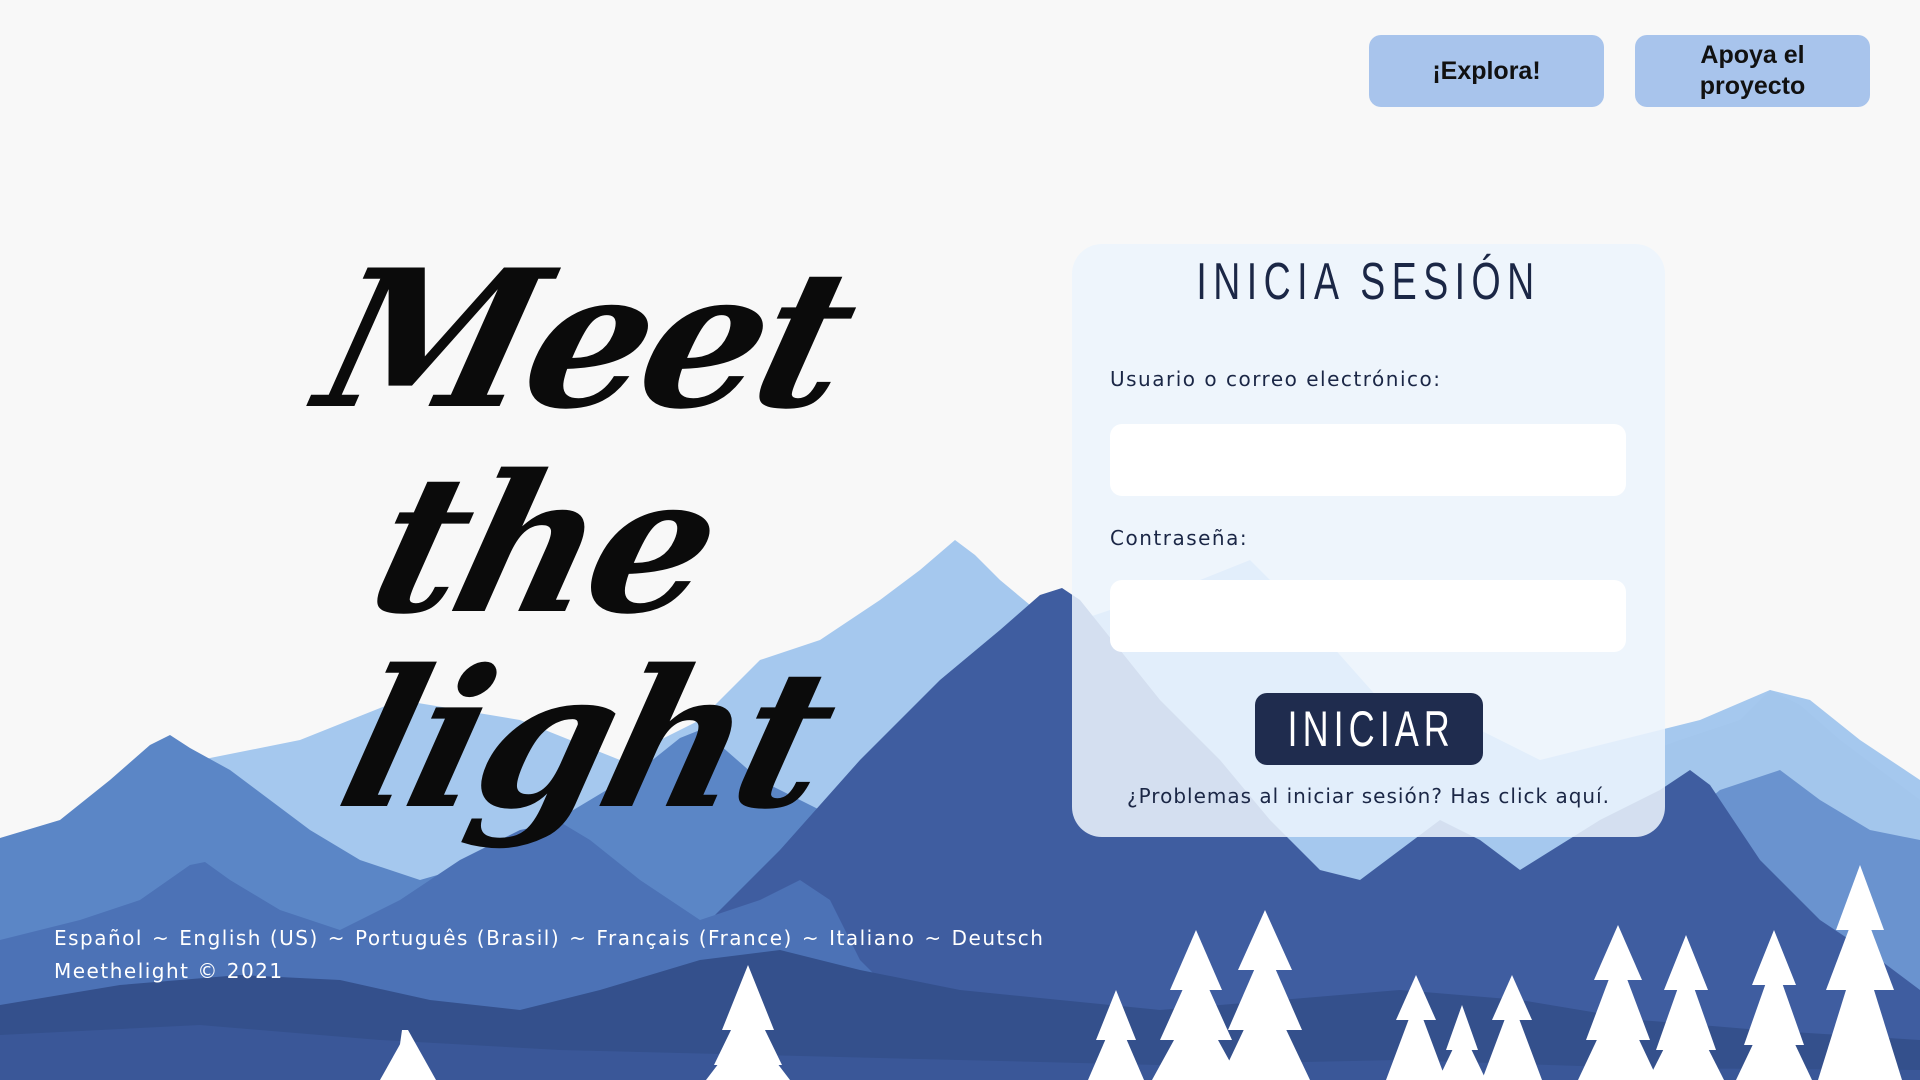 The width and height of the screenshot is (1920, 1080). What do you see at coordinates (1276, 379) in the screenshot?
I see `username-label: Usuario o correo electrónico:` at bounding box center [1276, 379].